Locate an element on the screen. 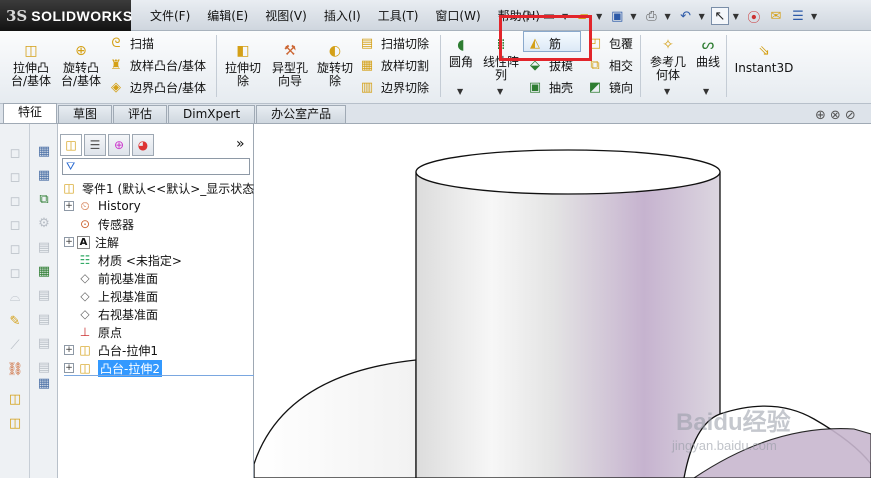 The image size is (871, 478). configuration-manager-tab-icon: ⊕ is located at coordinates (119, 145).